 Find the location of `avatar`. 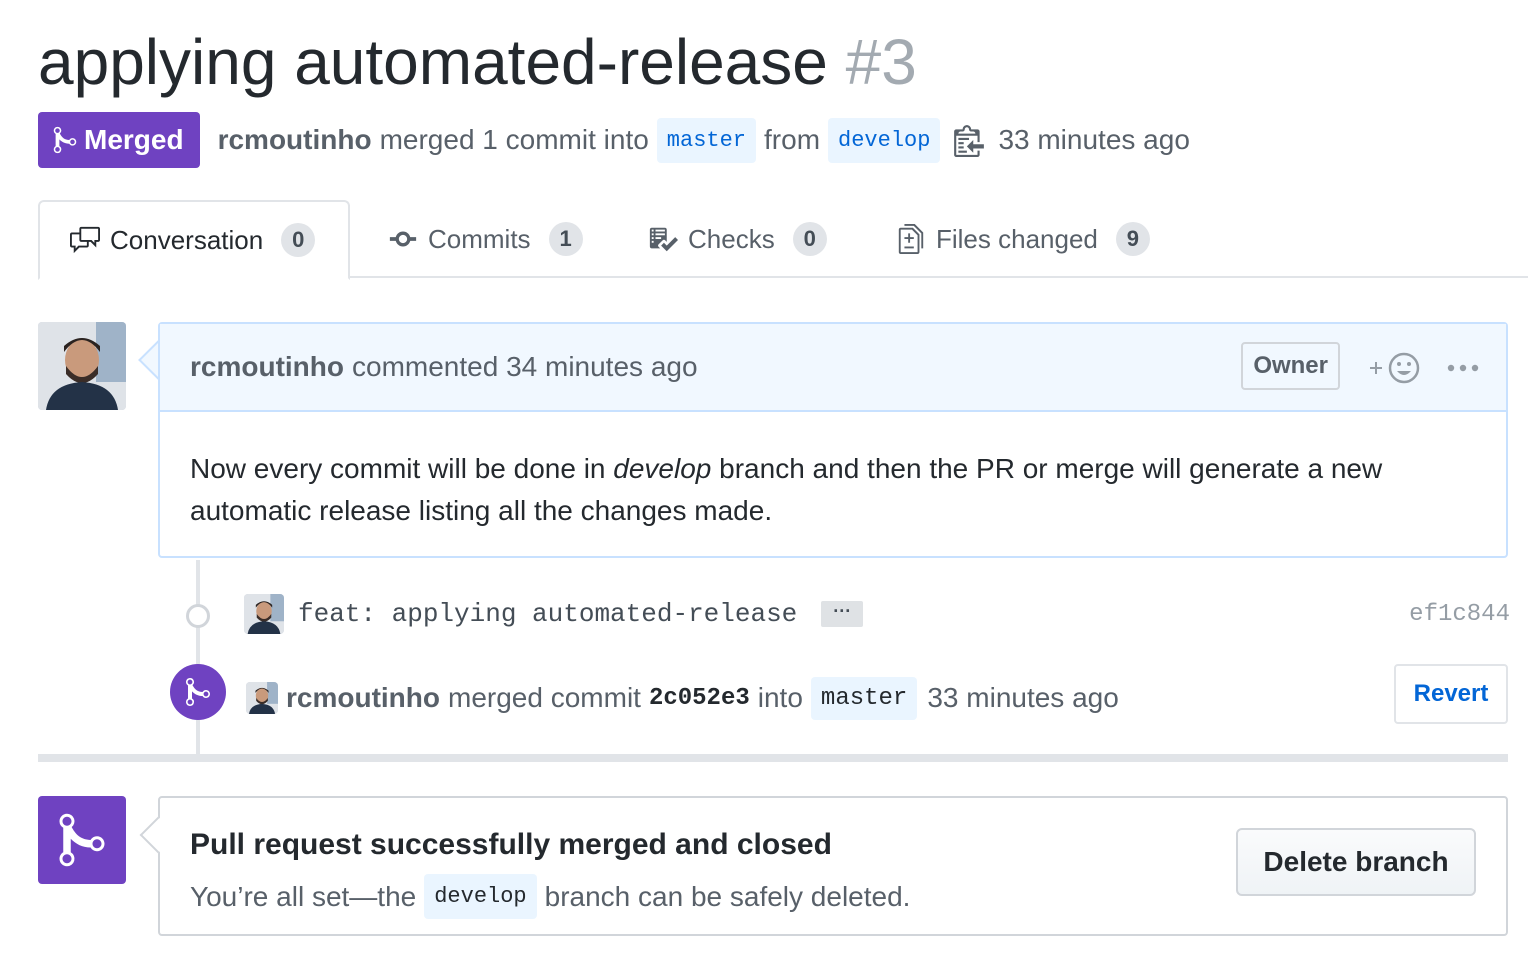

avatar is located at coordinates (82, 366).